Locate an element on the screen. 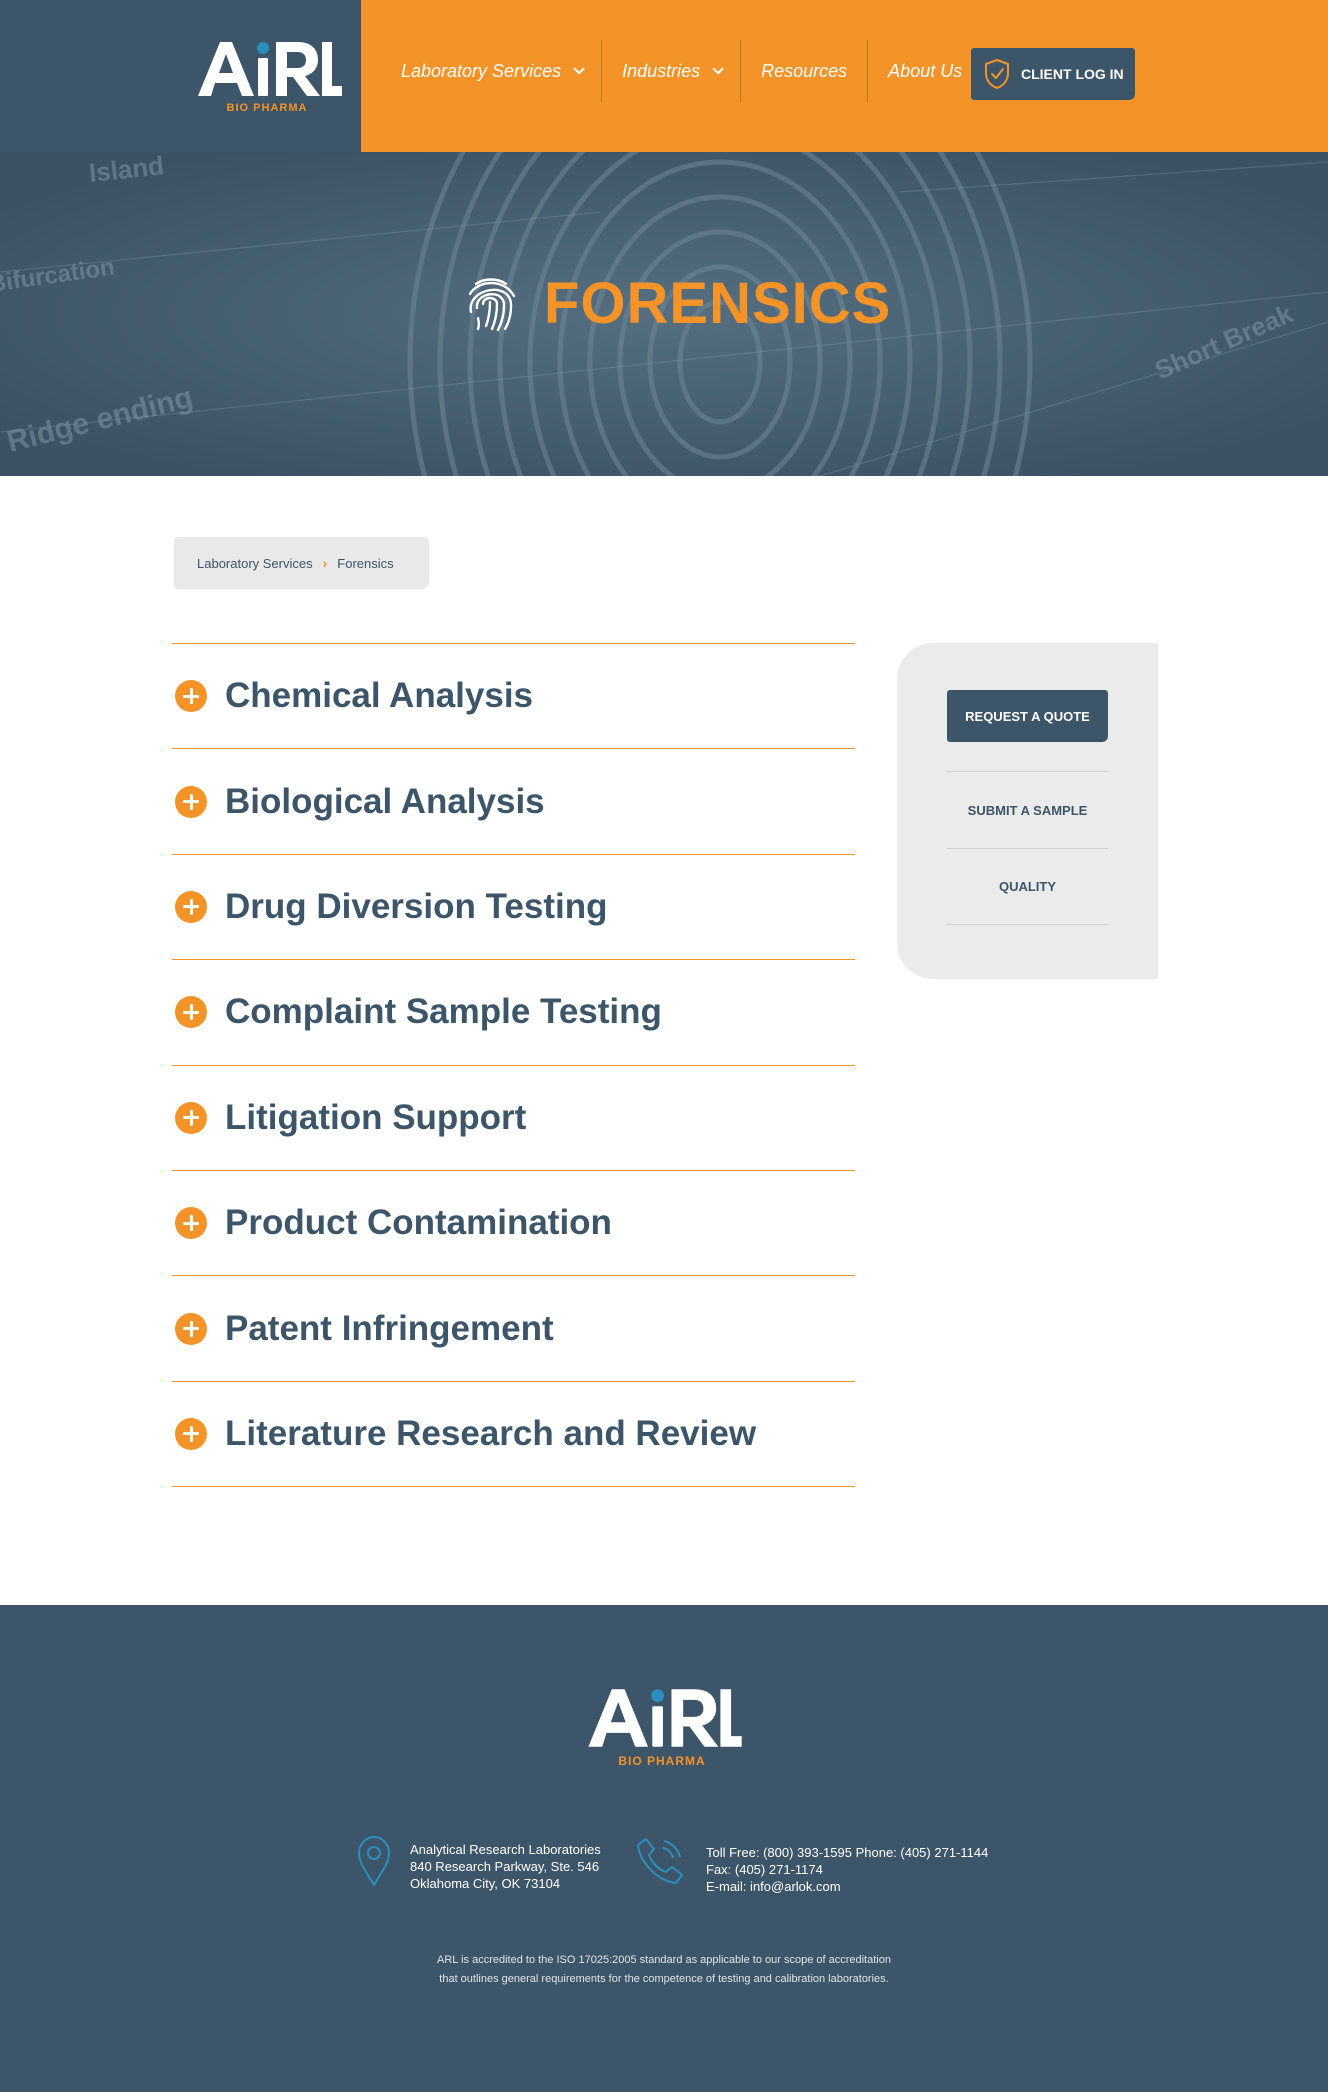 Image resolution: width=1328 pixels, height=2092 pixels. client-login-button: CLIENT LOG IN is located at coordinates (1053, 74).